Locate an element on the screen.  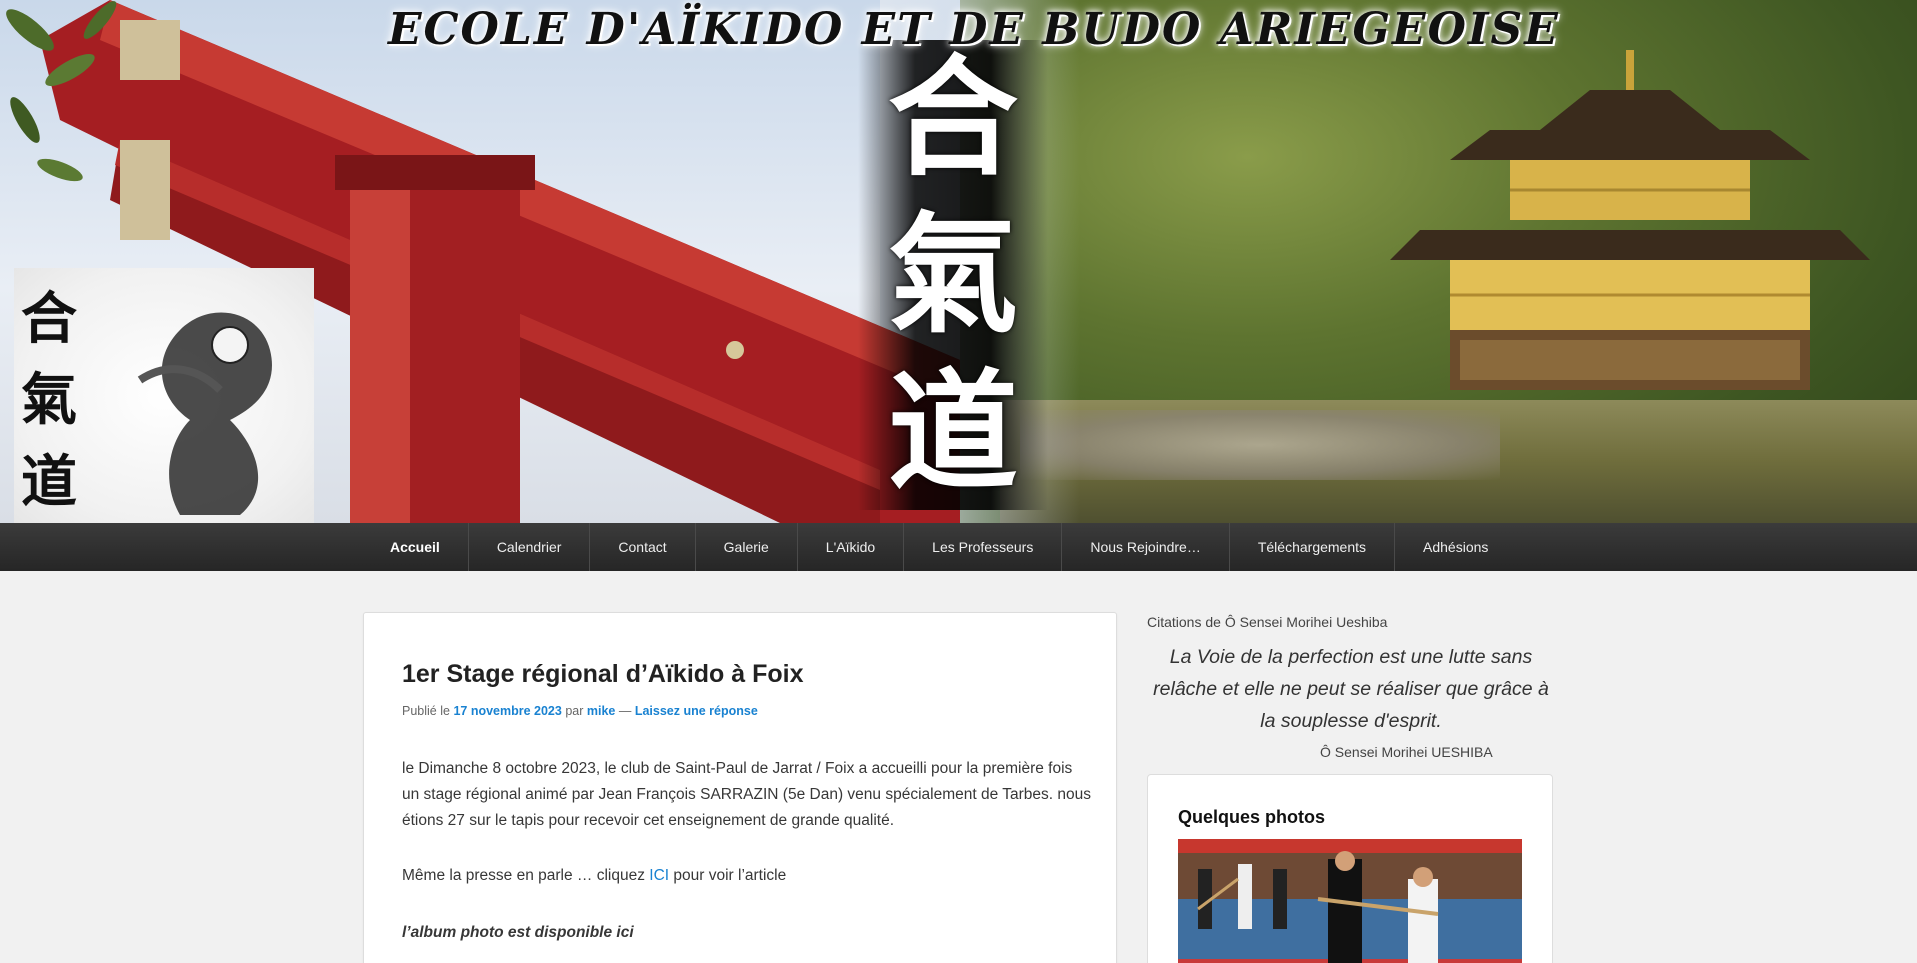
logo-kanji-char: 氣 is located at coordinates (49, 400).